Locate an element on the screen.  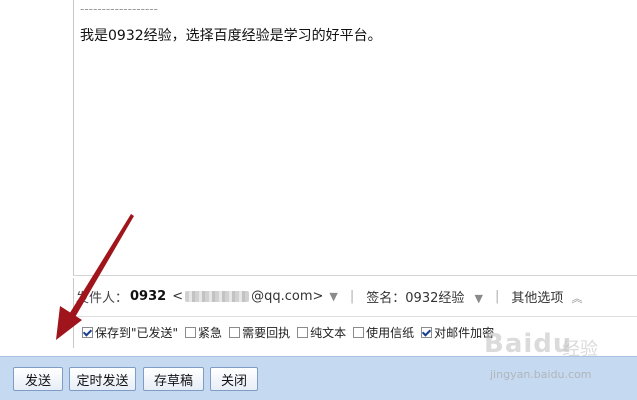
option-plain-text: 纯文本 is located at coordinates (321, 332).